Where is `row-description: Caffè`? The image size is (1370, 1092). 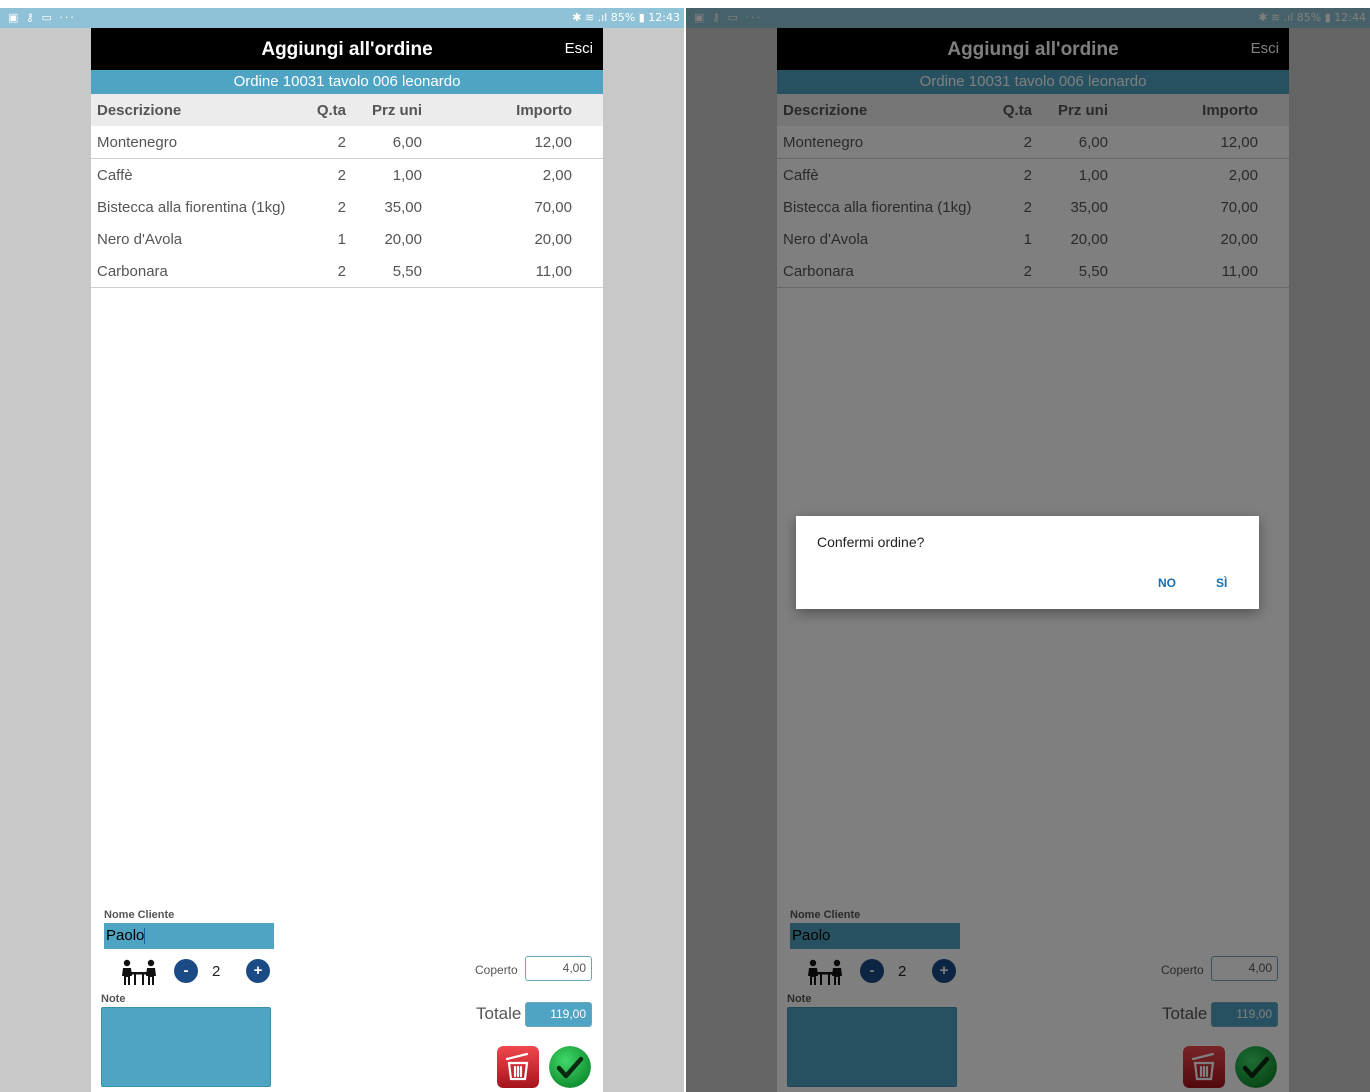 row-description: Caffè is located at coordinates (115, 175).